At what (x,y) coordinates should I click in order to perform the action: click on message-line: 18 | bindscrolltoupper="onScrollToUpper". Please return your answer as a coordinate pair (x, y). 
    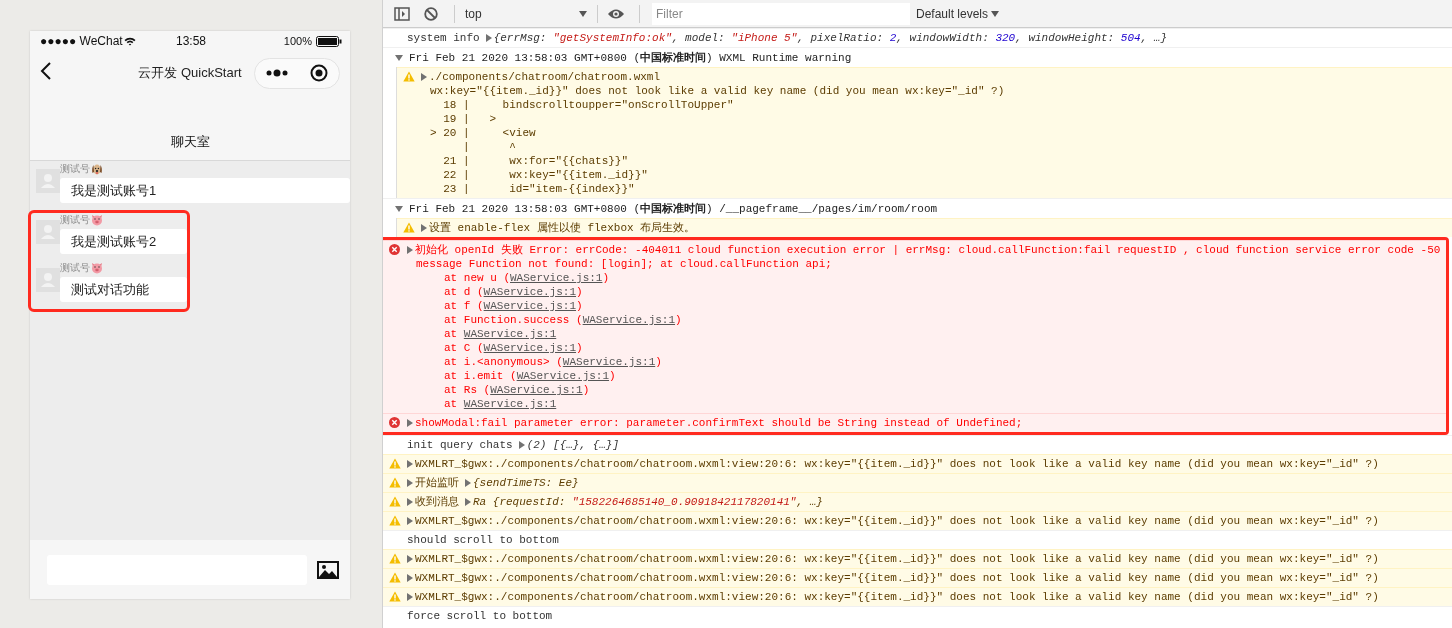
    Looking at the image, I should click on (588, 105).